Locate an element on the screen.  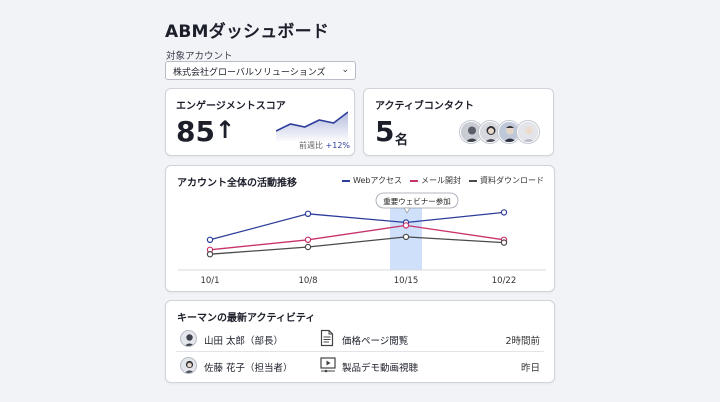
x-tick-label: 10/1 is located at coordinates (209, 281).